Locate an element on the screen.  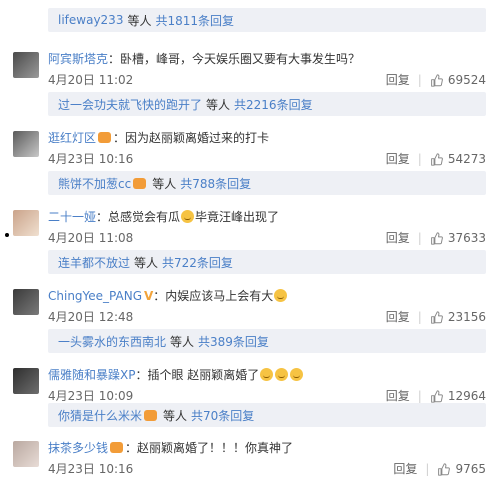
comment-actions: 回复 | 9765 is located at coordinates (439, 469).